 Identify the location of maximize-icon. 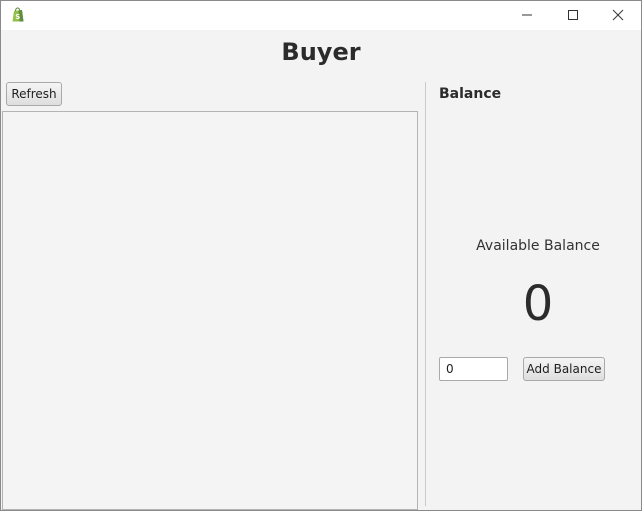
(573, 15).